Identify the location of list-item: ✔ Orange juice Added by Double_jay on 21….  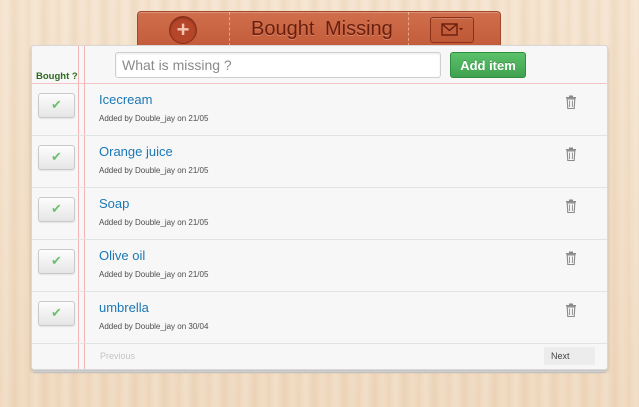
(319, 162).